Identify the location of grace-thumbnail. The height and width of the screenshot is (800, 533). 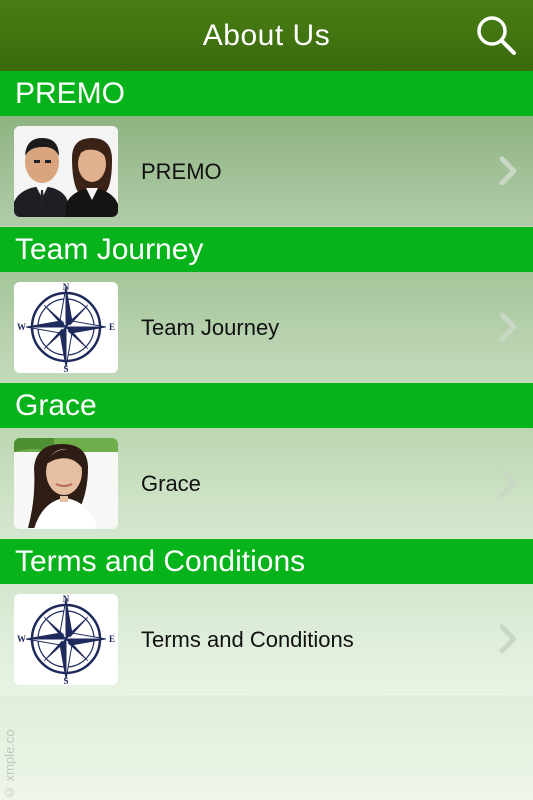
(66, 483).